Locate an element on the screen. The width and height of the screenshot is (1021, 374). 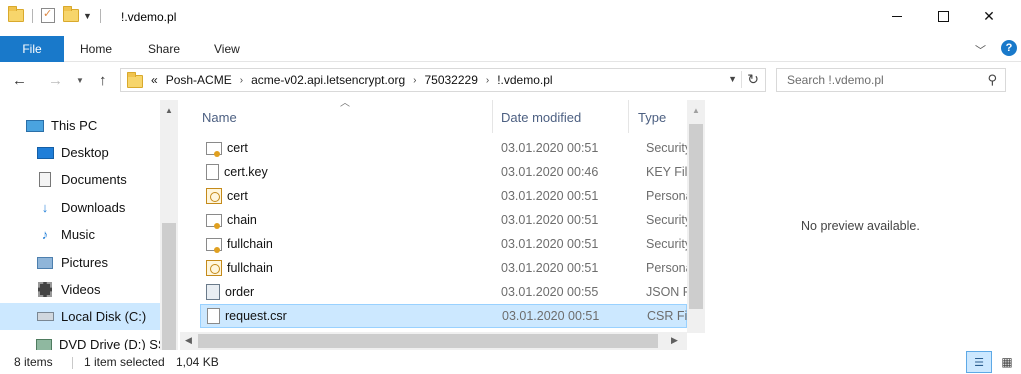
quick-access-toolbar: ▼ is located at coordinates (58, 14).